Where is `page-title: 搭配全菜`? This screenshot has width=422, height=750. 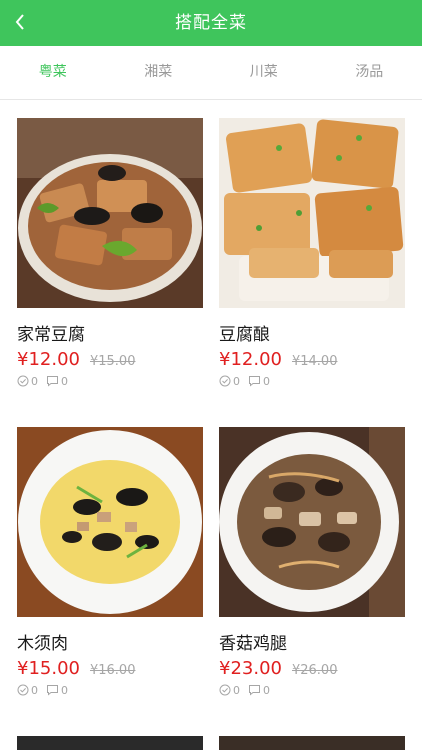
page-title: 搭配全菜 is located at coordinates (211, 23).